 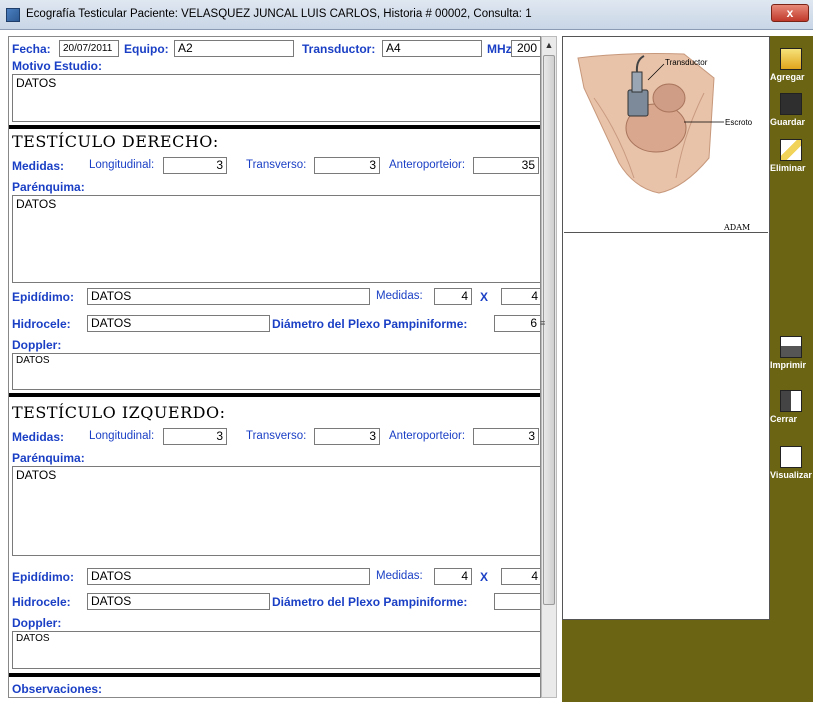 What do you see at coordinates (665, 142) in the screenshot?
I see `anatomy-svg: Transductor Escroto ADAM` at bounding box center [665, 142].